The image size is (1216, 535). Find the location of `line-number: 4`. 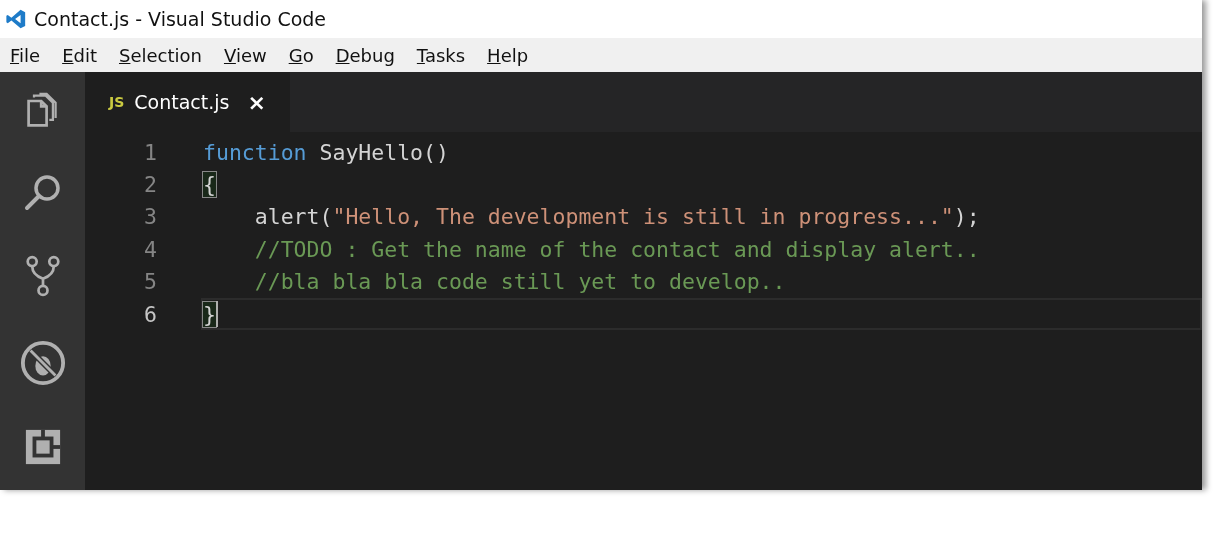

line-number: 4 is located at coordinates (150, 249).